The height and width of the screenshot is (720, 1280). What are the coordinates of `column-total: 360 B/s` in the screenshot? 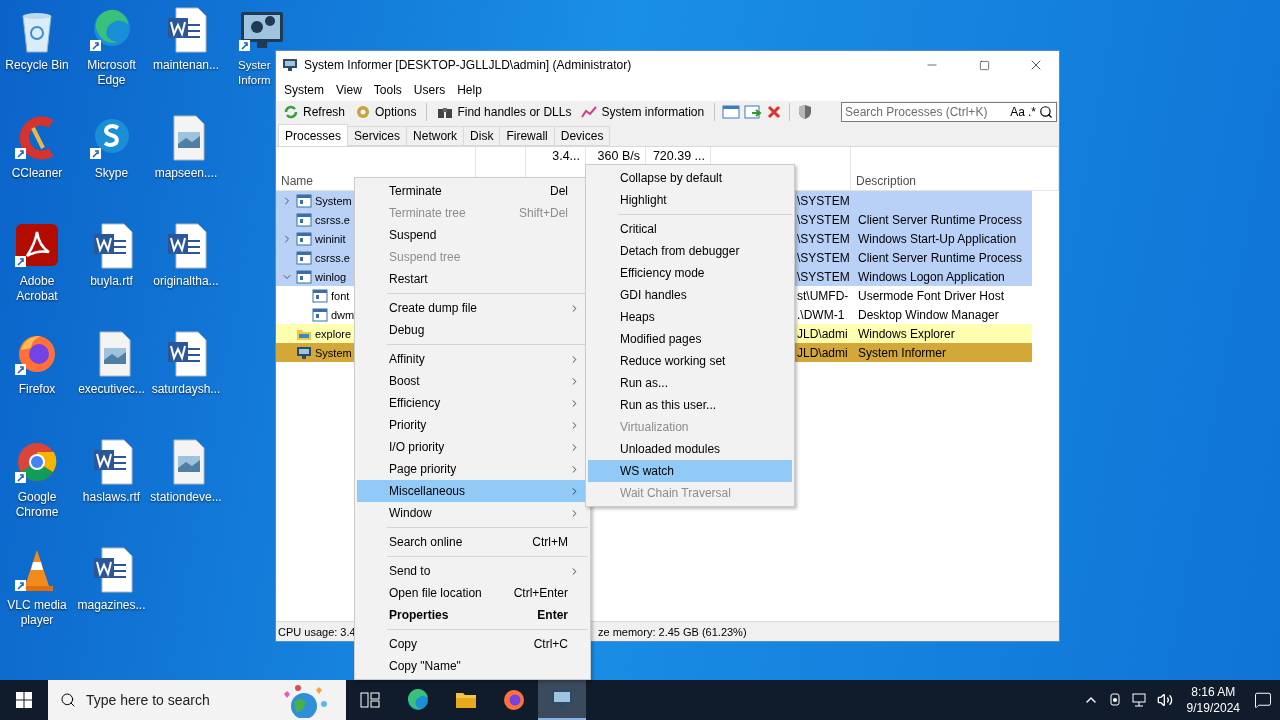 It's located at (618, 156).